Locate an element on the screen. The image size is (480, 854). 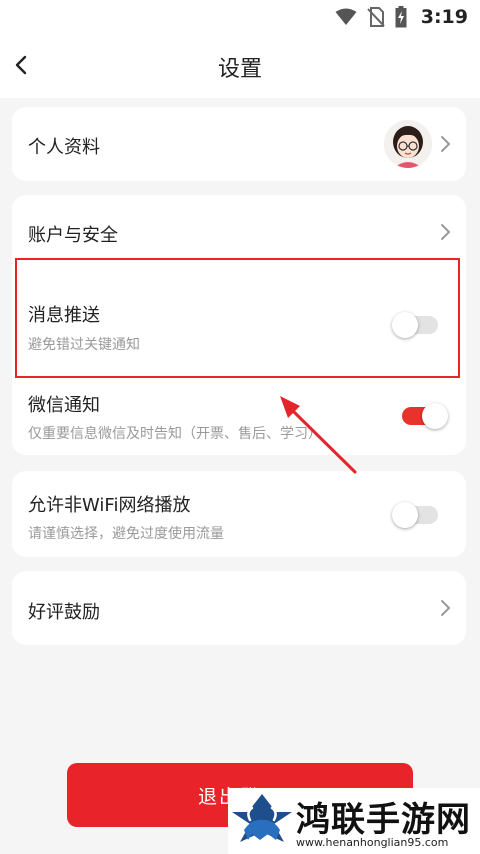
non-wifi-toggle is located at coordinates (415, 515).